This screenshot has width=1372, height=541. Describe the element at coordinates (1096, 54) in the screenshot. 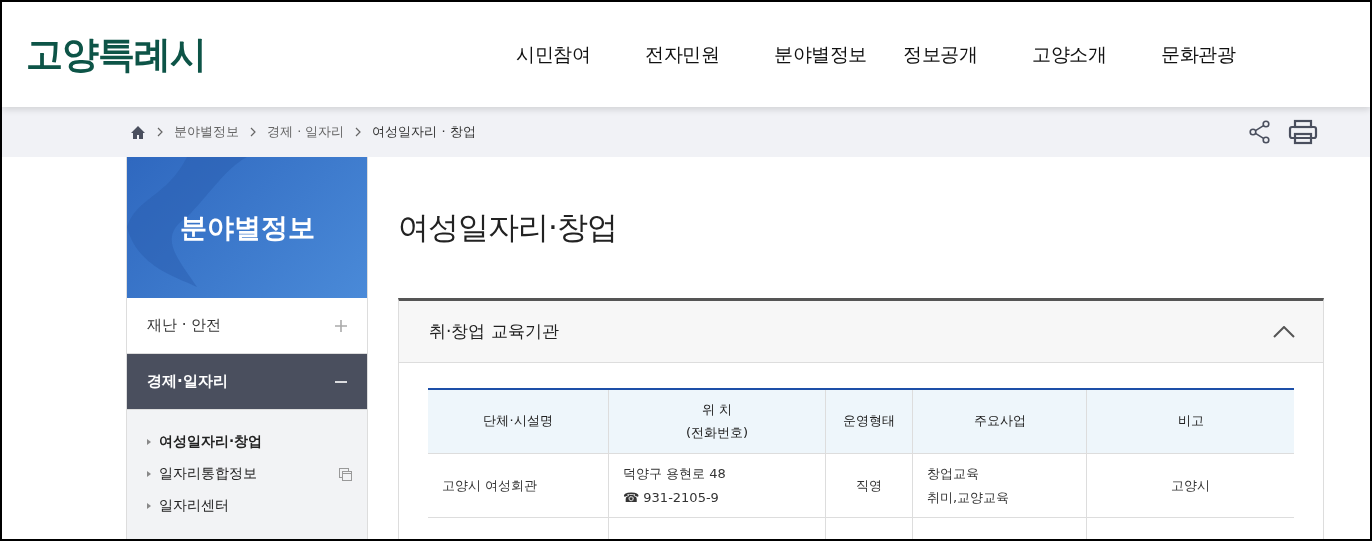

I see `nav-link: 고양소개` at that location.